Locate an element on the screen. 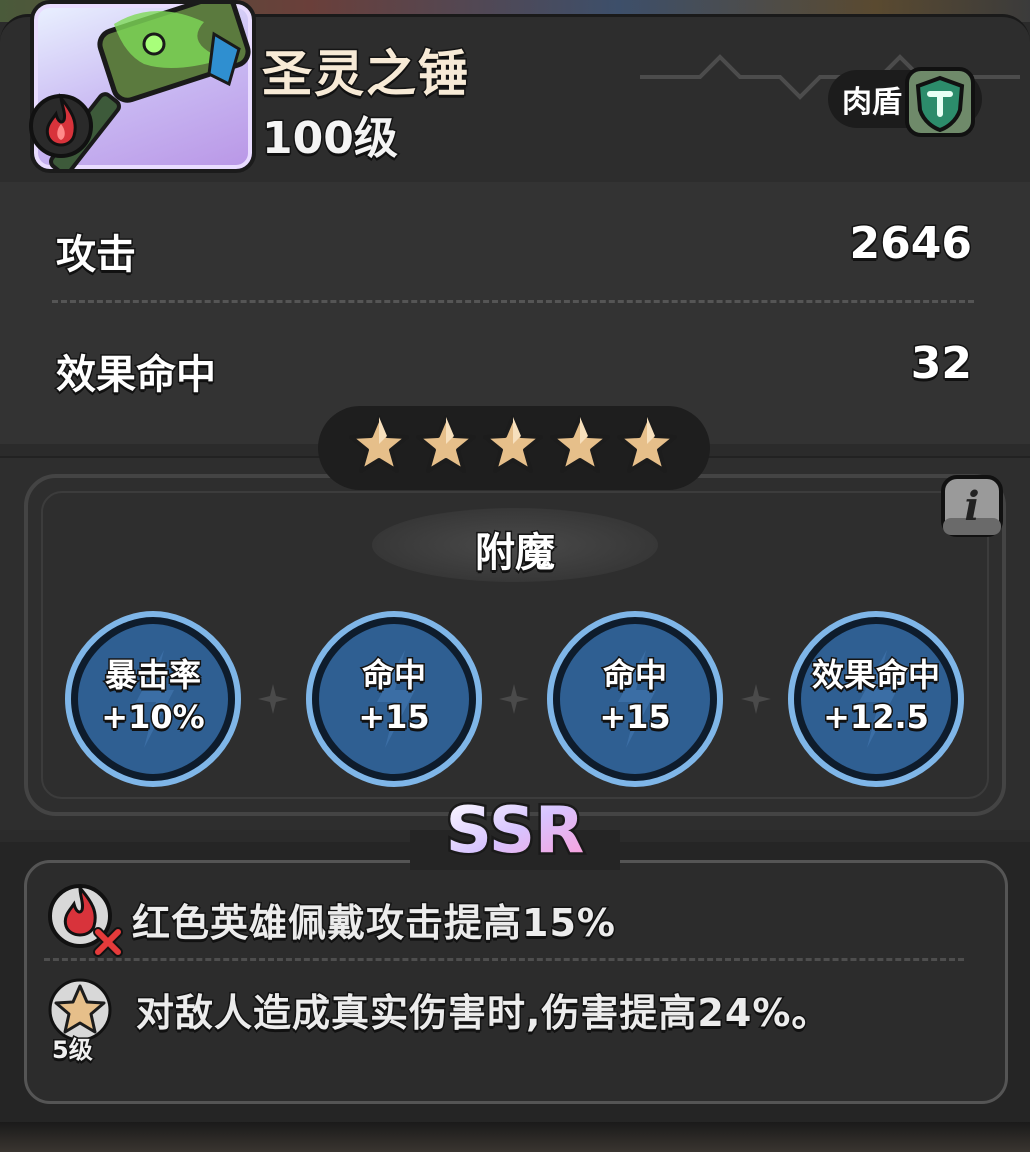 The width and height of the screenshot is (1030, 1152). rune-1-name: 暴击率 is located at coordinates (152, 675).